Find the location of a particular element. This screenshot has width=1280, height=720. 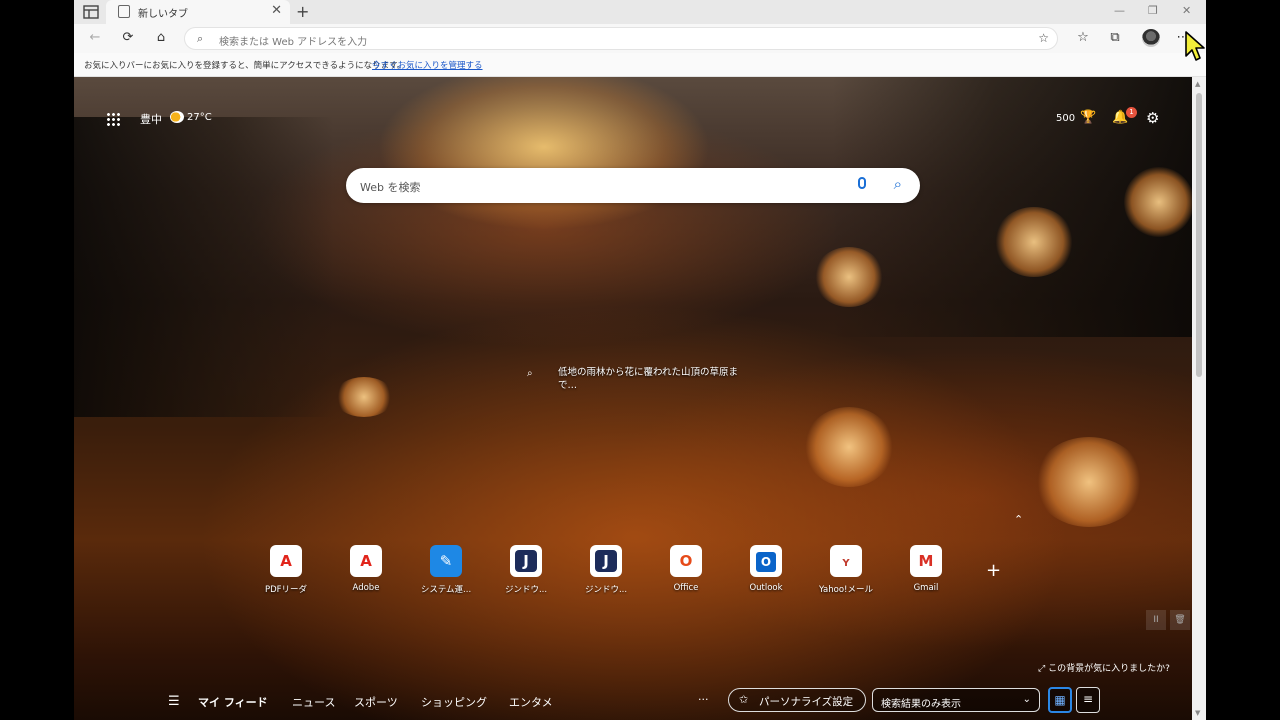

close-window-button: ✕ is located at coordinates (1186, 10).